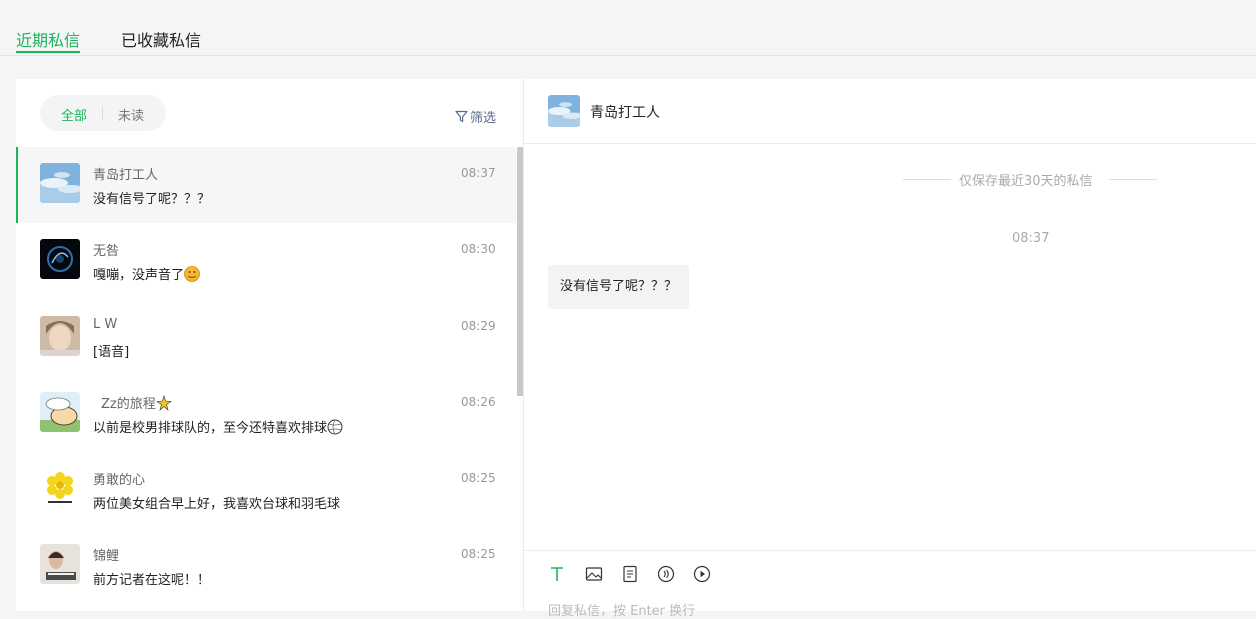 The width and height of the screenshot is (1256, 619). What do you see at coordinates (126, 175) in the screenshot?
I see `contact-name: 青岛打工人` at bounding box center [126, 175].